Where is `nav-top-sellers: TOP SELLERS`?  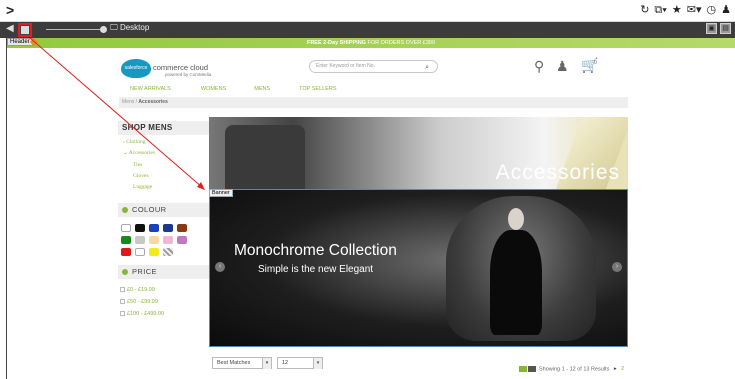
nav-top-sellers: TOP SELLERS is located at coordinates (317, 89).